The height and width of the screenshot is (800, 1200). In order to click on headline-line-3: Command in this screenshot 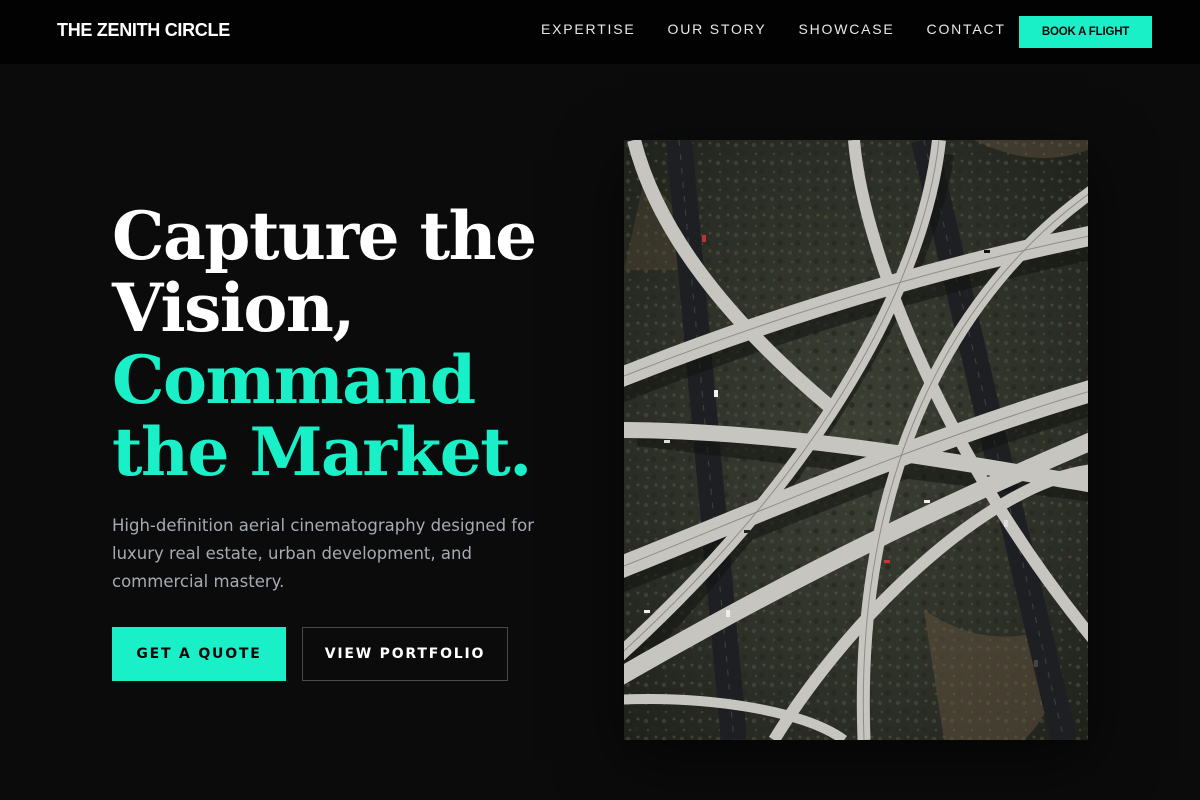, I will do `click(294, 380)`.